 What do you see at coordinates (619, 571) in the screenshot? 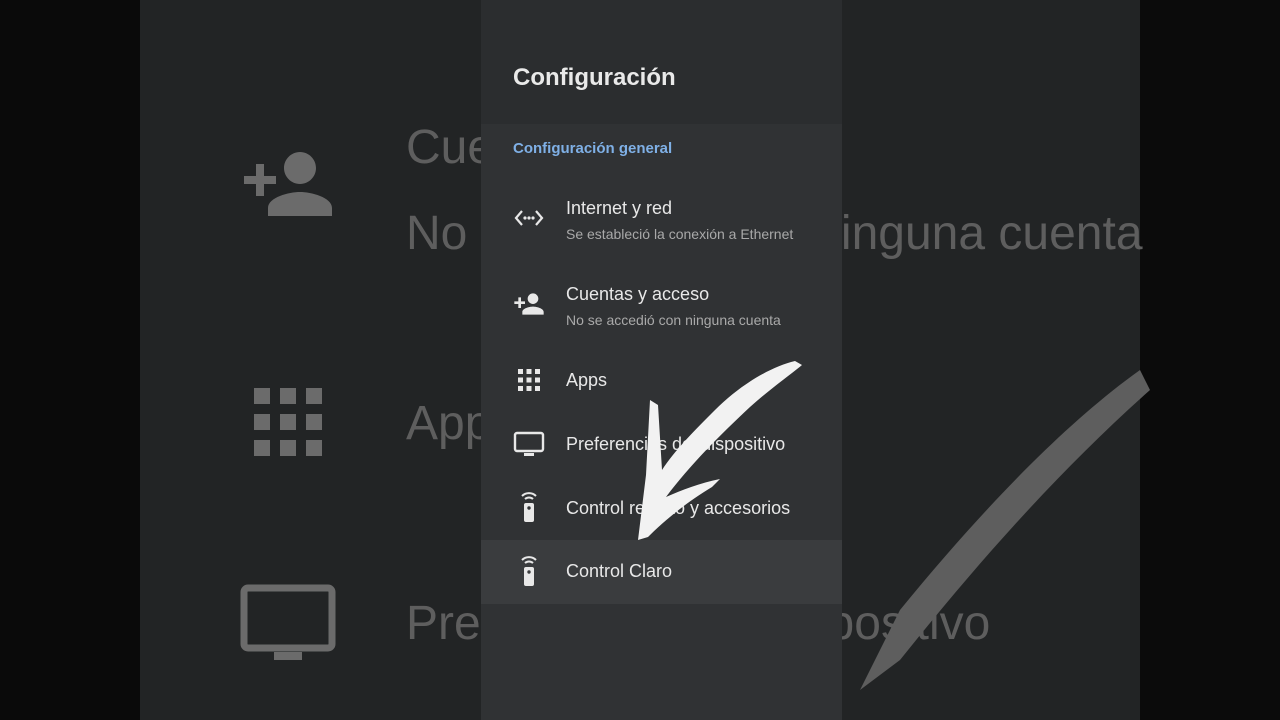
I see `menu-item-title: Control Claro` at bounding box center [619, 571].